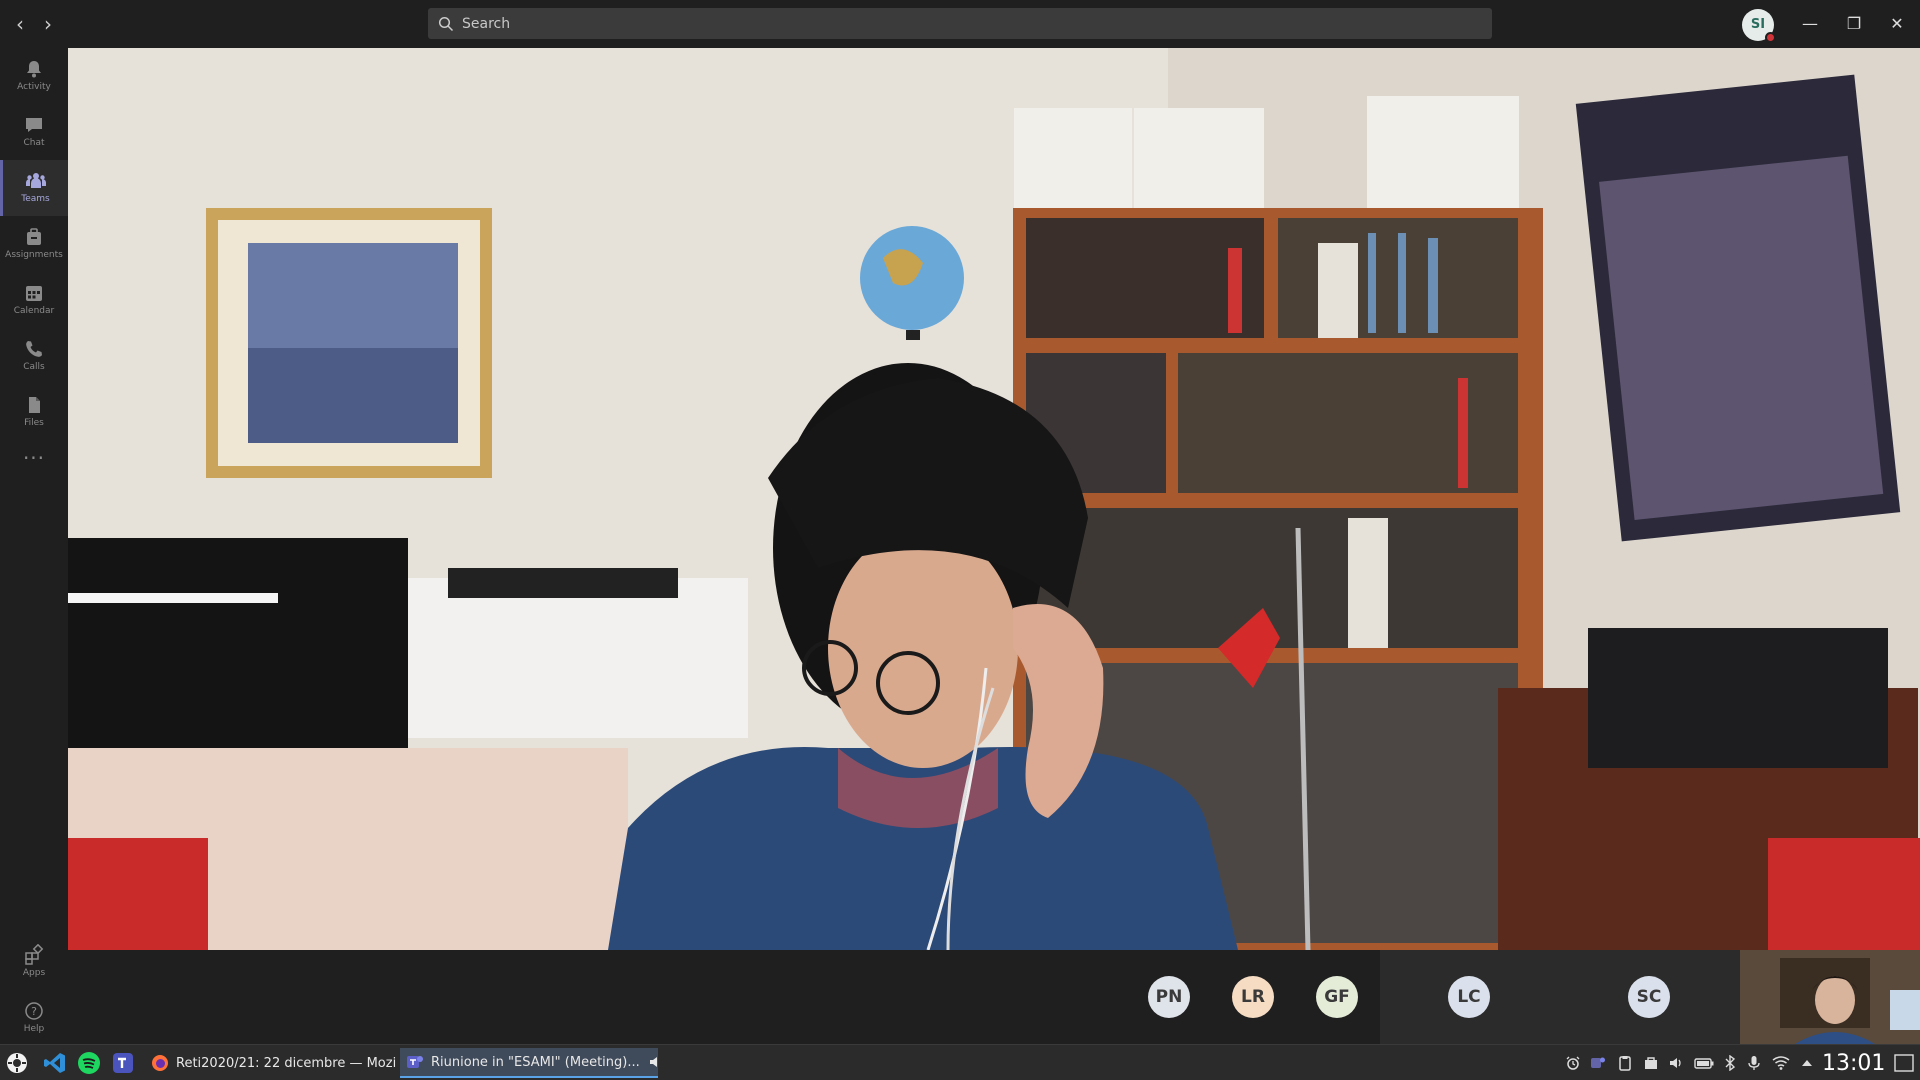 The height and width of the screenshot is (1080, 1920). What do you see at coordinates (89, 1063) in the screenshot?
I see `spotify-icon` at bounding box center [89, 1063].